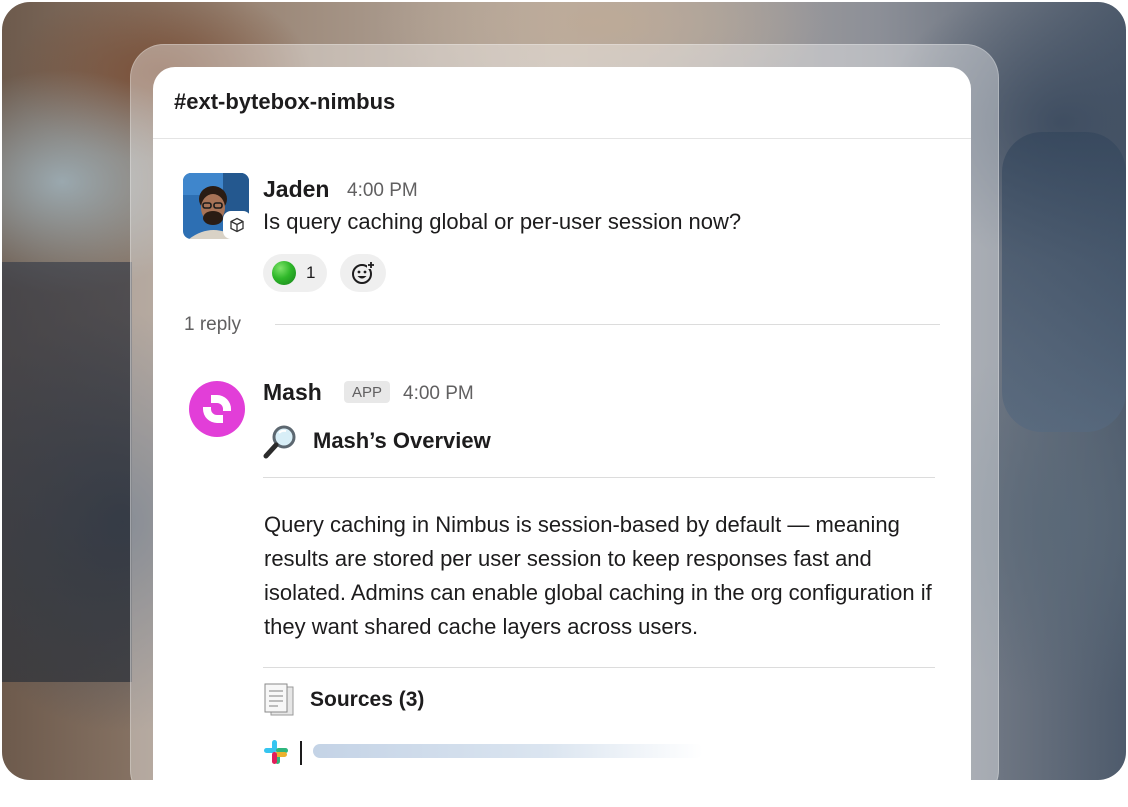  Describe the element at coordinates (607, 324) in the screenshot. I see `thread-divider` at that location.